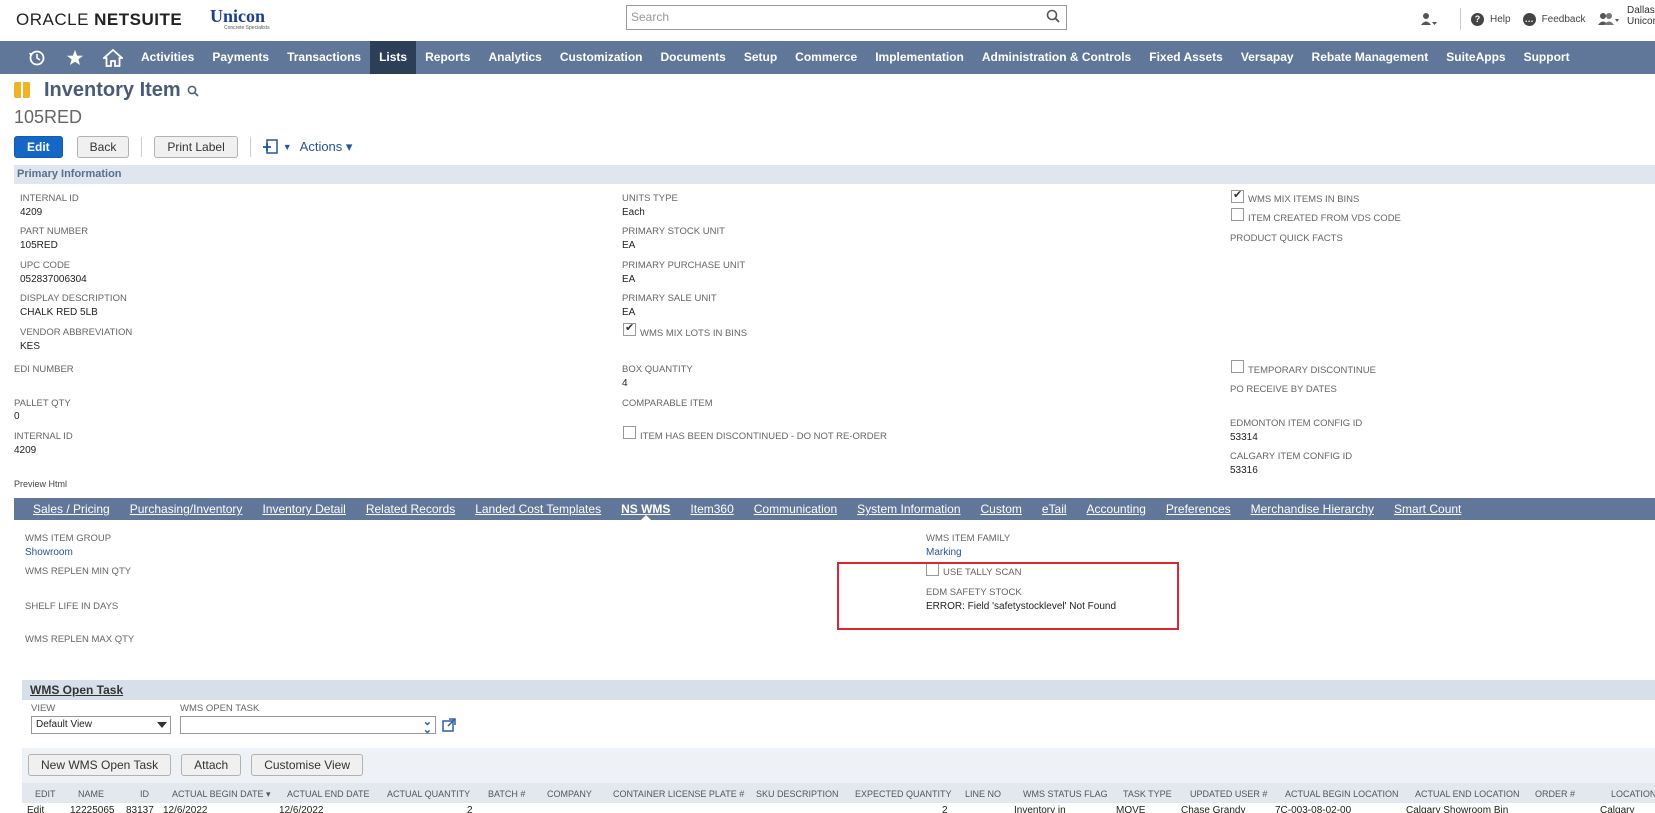  Describe the element at coordinates (1633, 794) in the screenshot. I see `column-header: LOCATION` at that location.